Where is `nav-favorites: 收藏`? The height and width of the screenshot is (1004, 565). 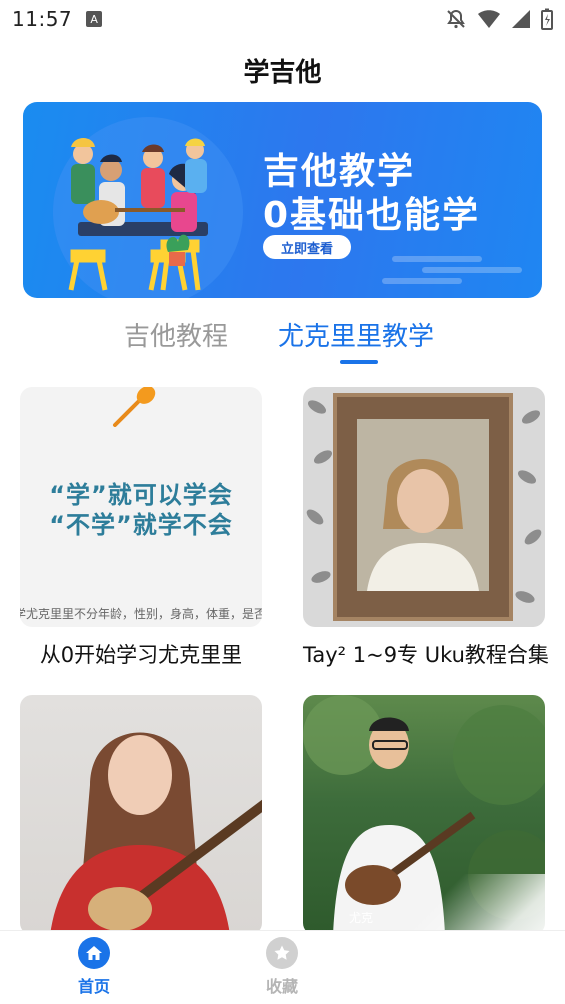 nav-favorites: 收藏 is located at coordinates (282, 967).